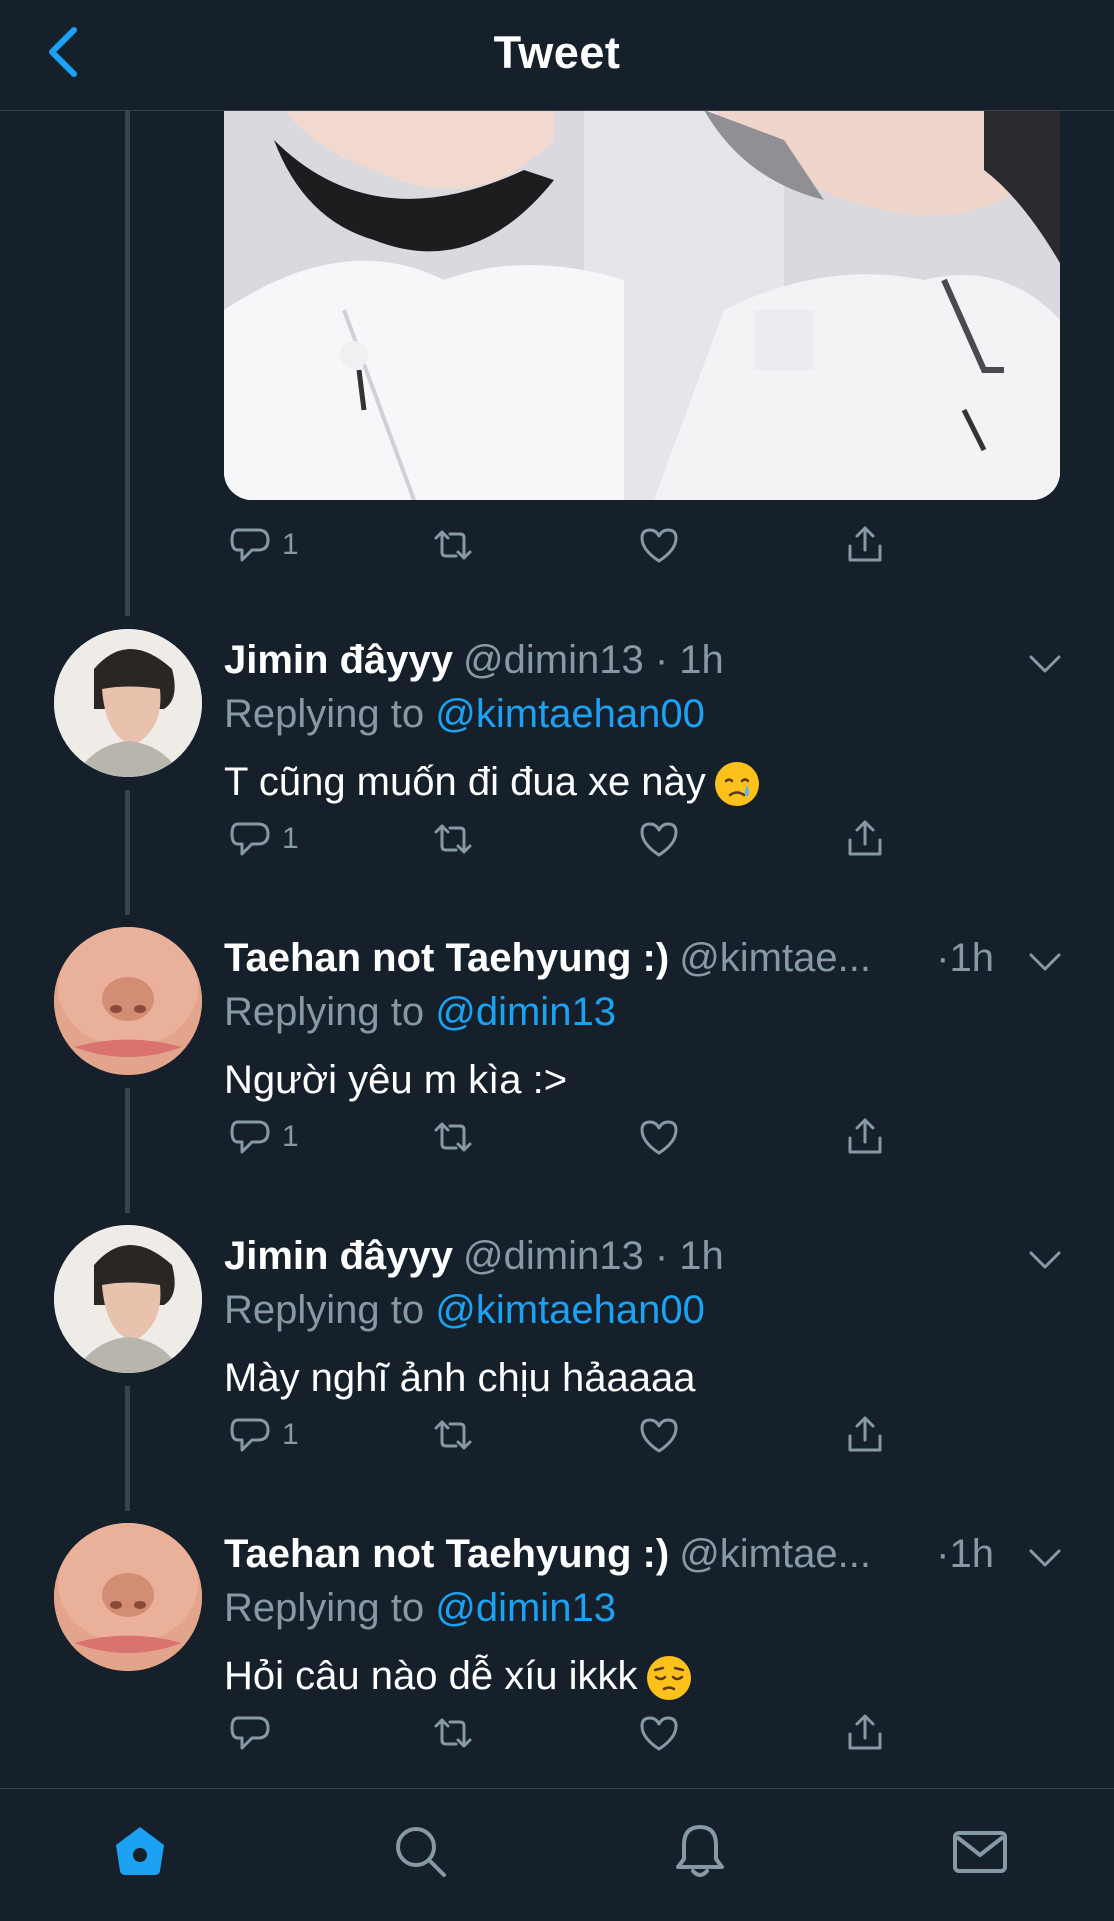  What do you see at coordinates (395, 1080) in the screenshot?
I see `tweet-text: Người yêu m kìa :>` at bounding box center [395, 1080].